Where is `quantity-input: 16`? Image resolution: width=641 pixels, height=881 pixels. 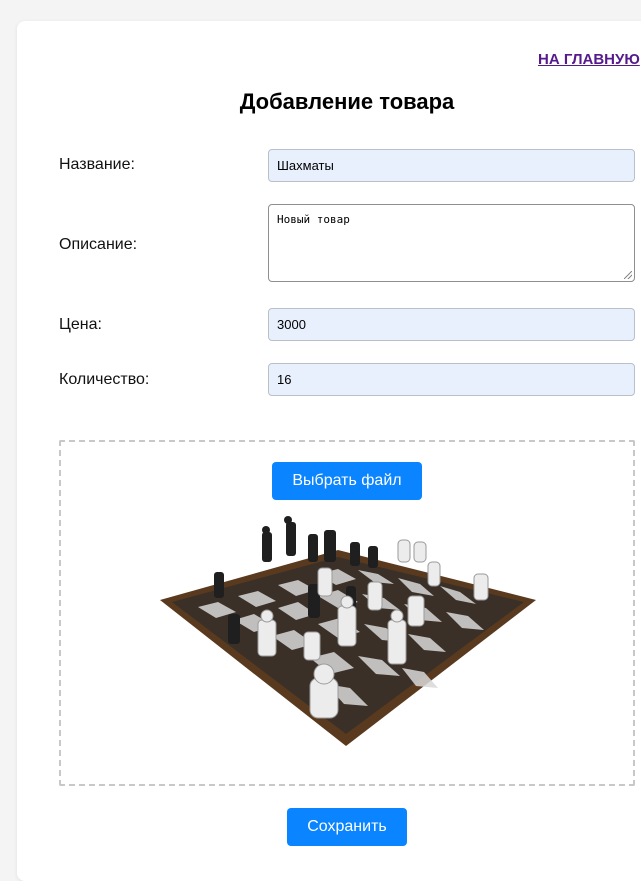
quantity-input: 16 is located at coordinates (451, 379).